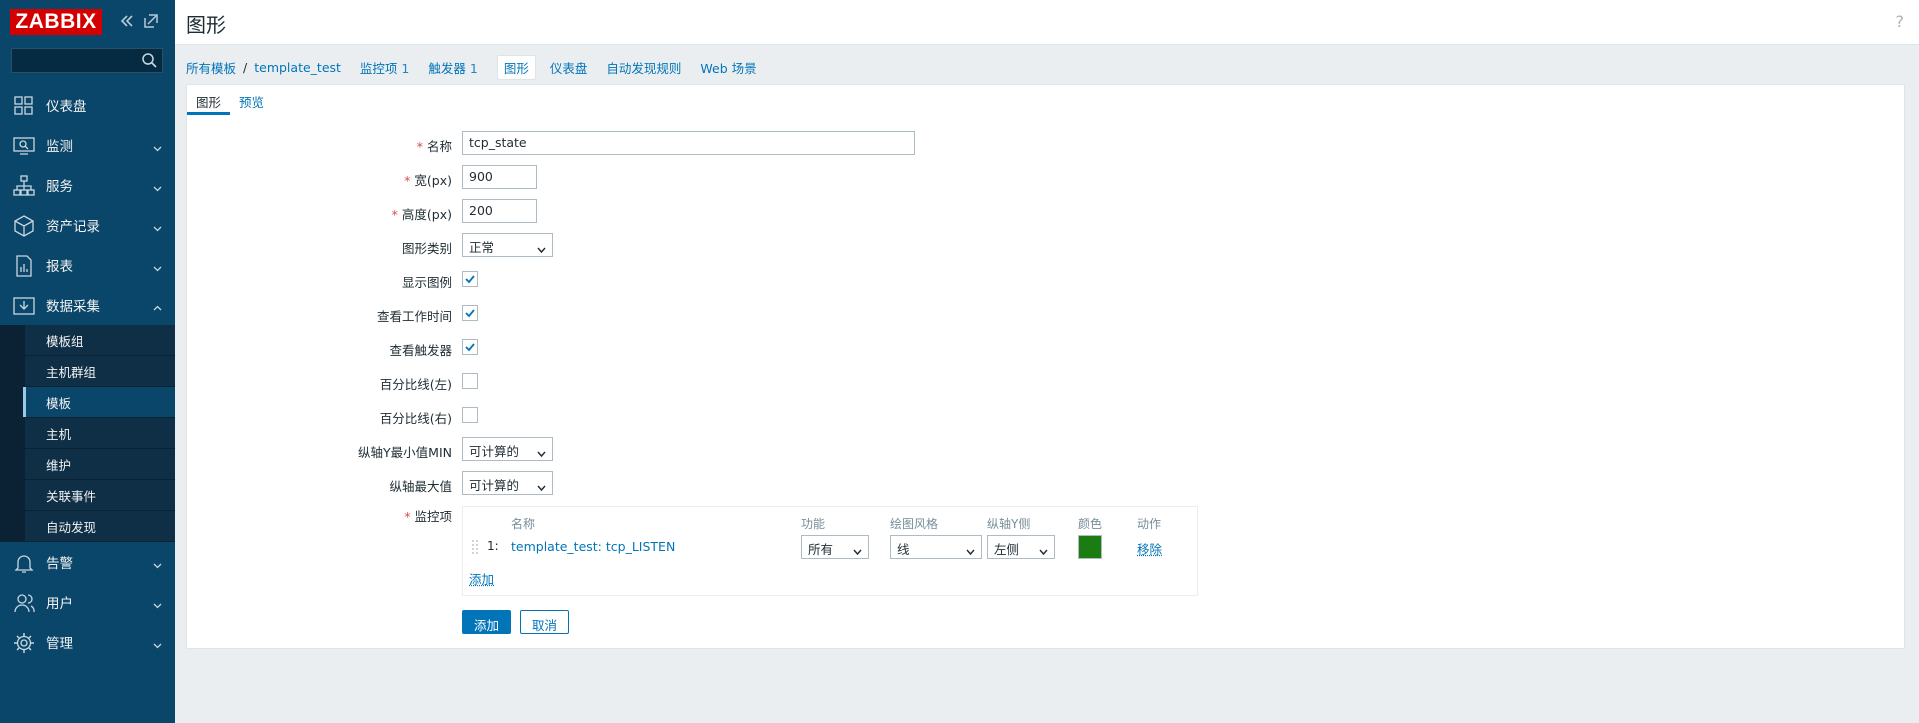 Image resolution: width=1919 pixels, height=723 pixels. What do you see at coordinates (209, 100) in the screenshot?
I see `form-tab-graph: 图形` at bounding box center [209, 100].